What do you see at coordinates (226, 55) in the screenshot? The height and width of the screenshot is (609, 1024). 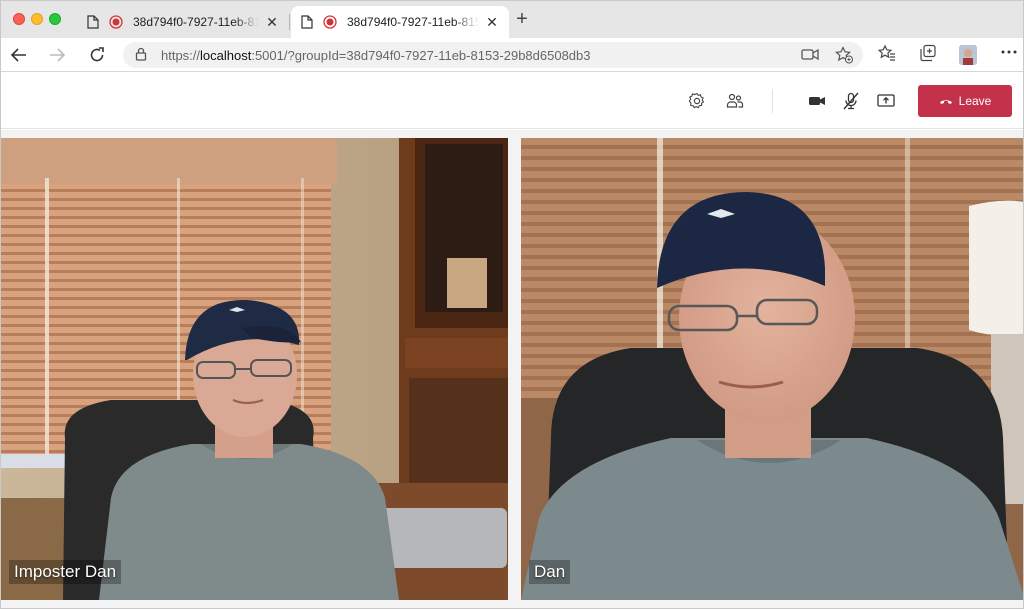 I see `url-host: localhost` at bounding box center [226, 55].